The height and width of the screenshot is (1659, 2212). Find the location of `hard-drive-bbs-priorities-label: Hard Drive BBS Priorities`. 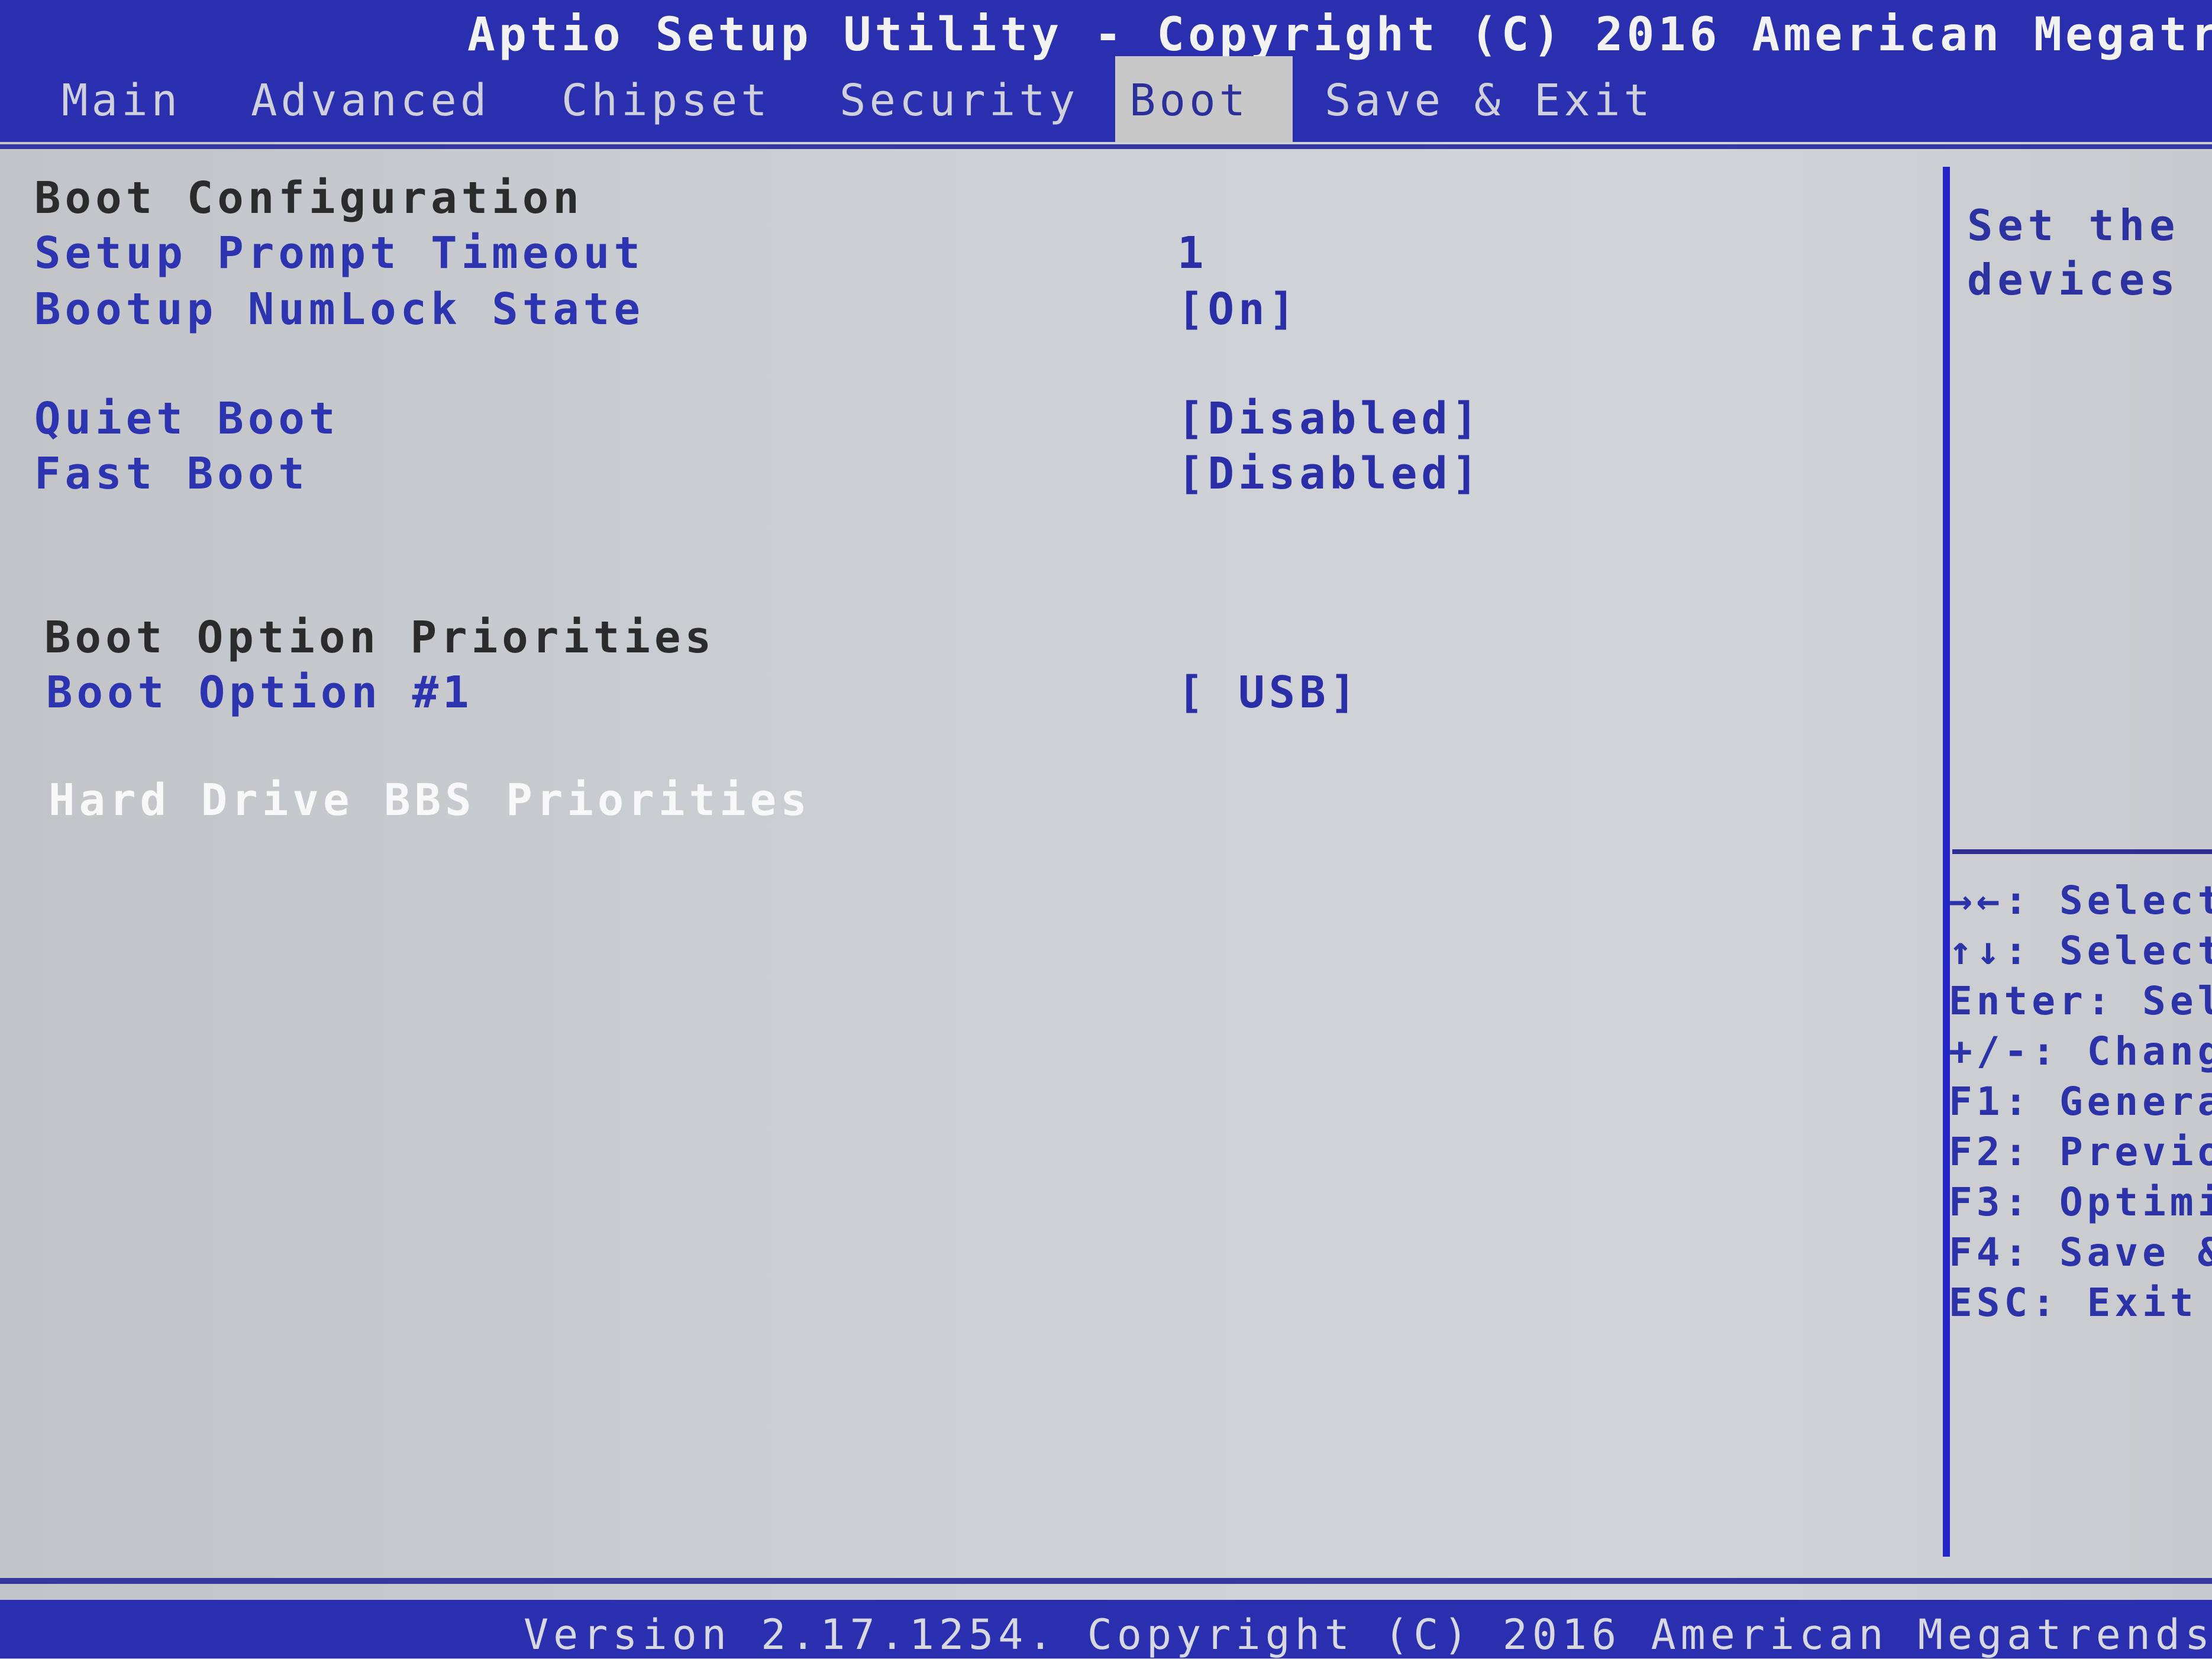

hard-drive-bbs-priorities-label: Hard Drive BBS Priorities is located at coordinates (430, 800).